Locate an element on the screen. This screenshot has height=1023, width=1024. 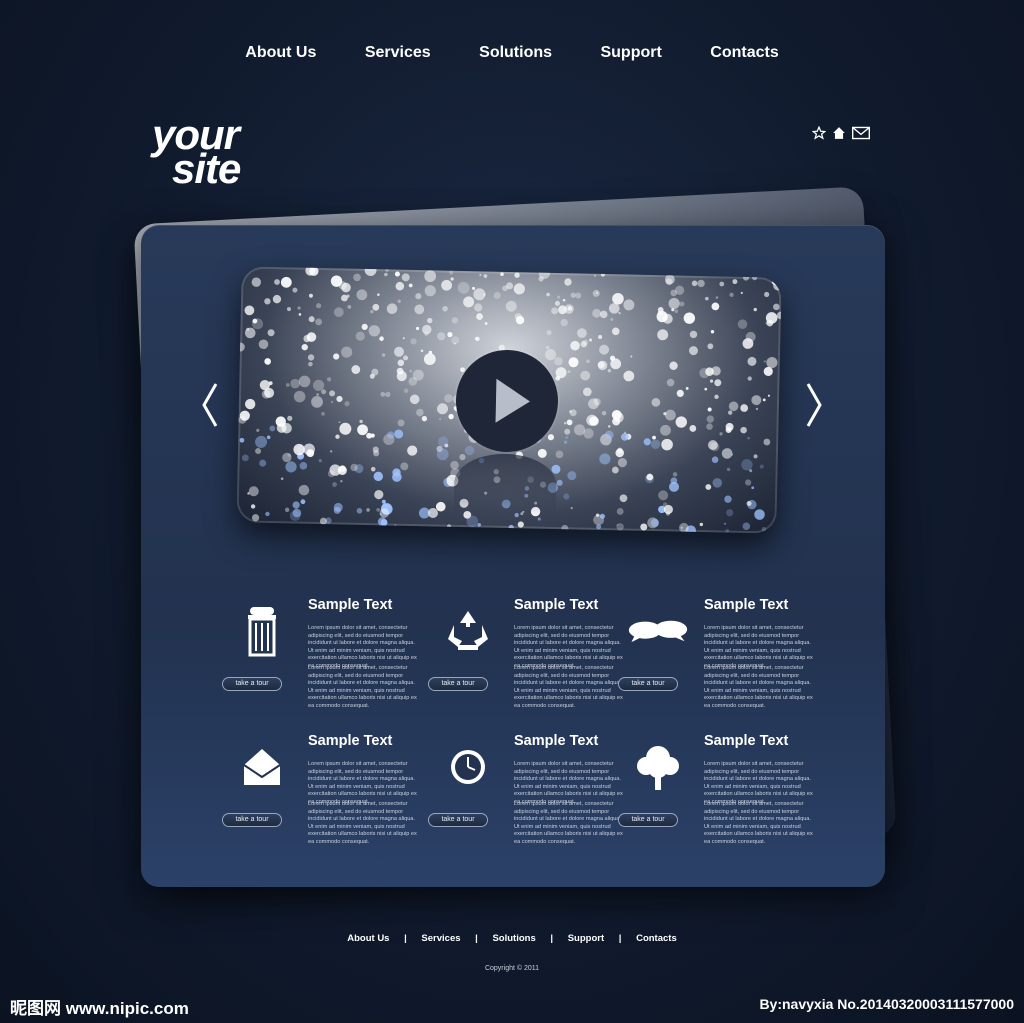
footer-support: Support is located at coordinates (586, 938).